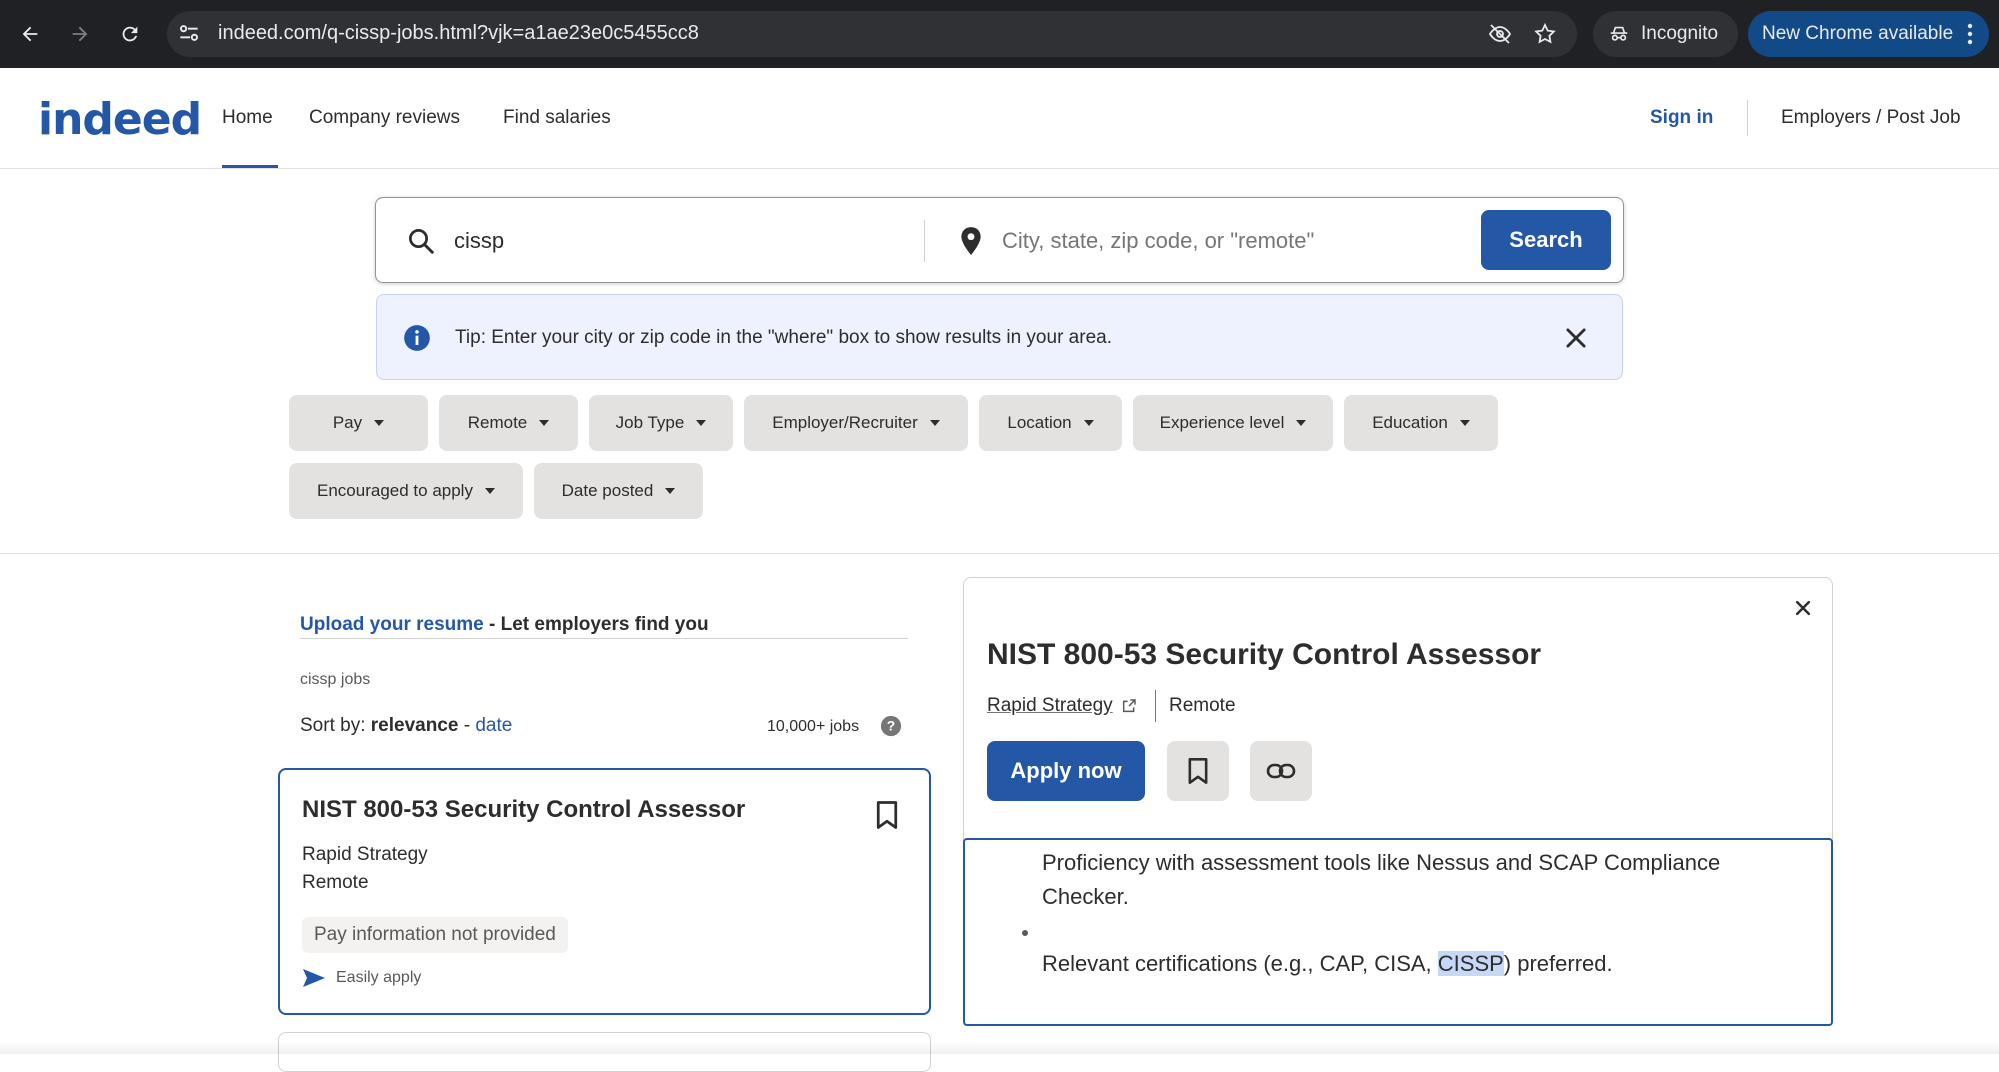 This screenshot has height=1072, width=1999. Describe the element at coordinates (1050, 705) in the screenshot. I see `job-detail-company: Rapid Strategy` at that location.